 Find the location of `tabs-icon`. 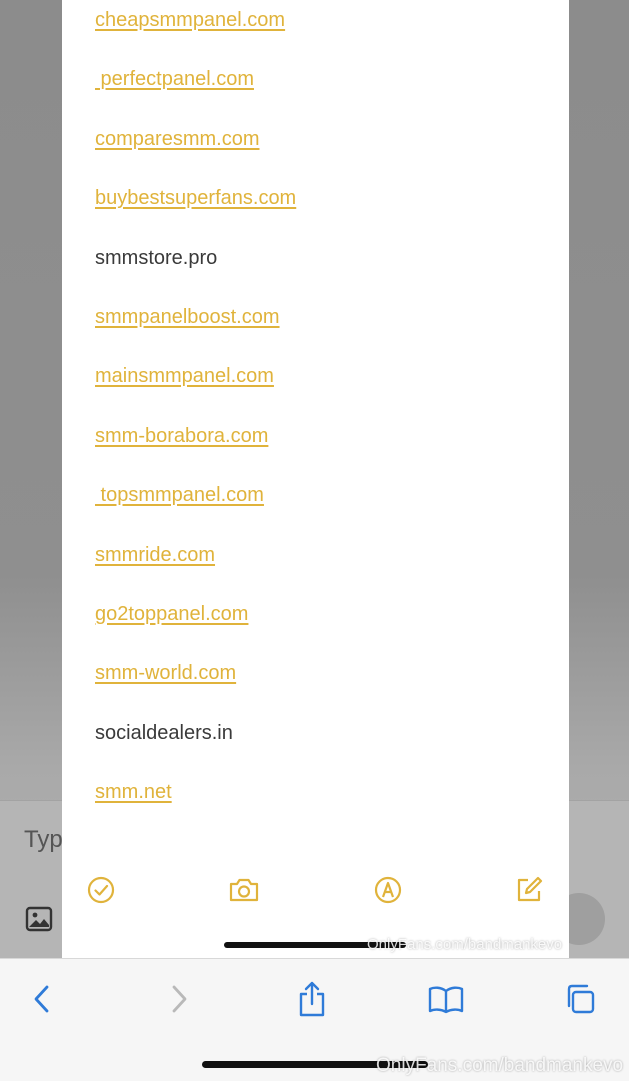

tabs-icon is located at coordinates (581, 999).